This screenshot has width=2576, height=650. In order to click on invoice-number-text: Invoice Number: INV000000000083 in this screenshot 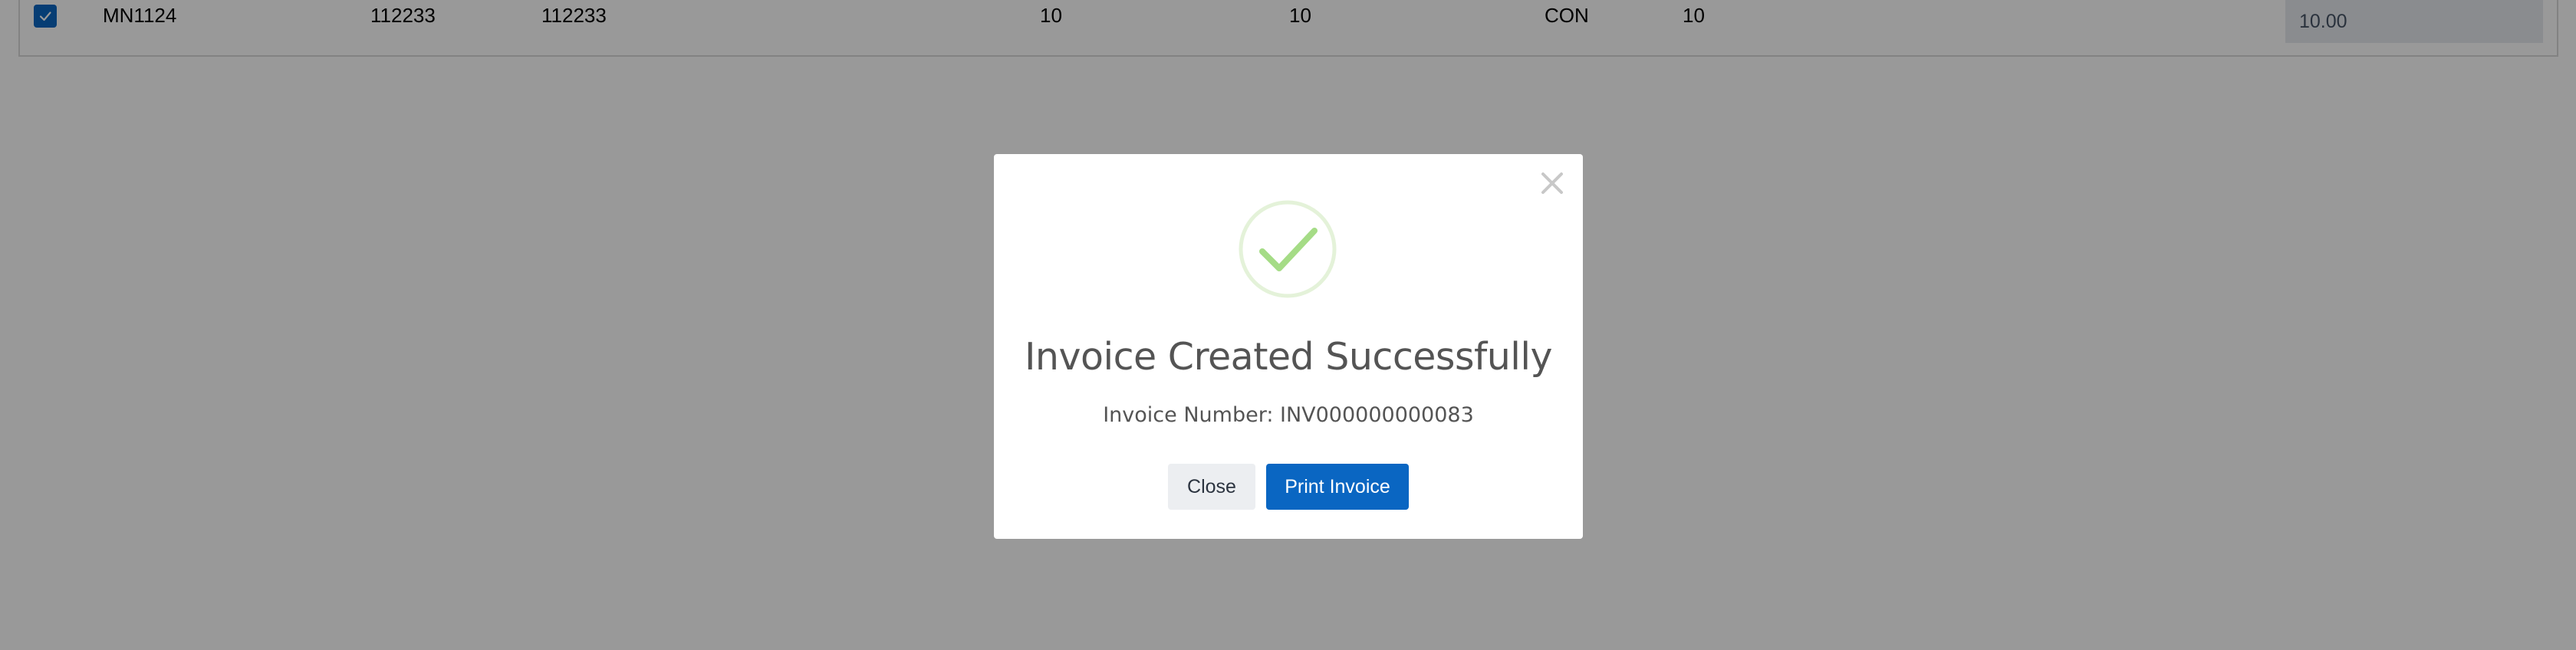, I will do `click(1288, 415)`.